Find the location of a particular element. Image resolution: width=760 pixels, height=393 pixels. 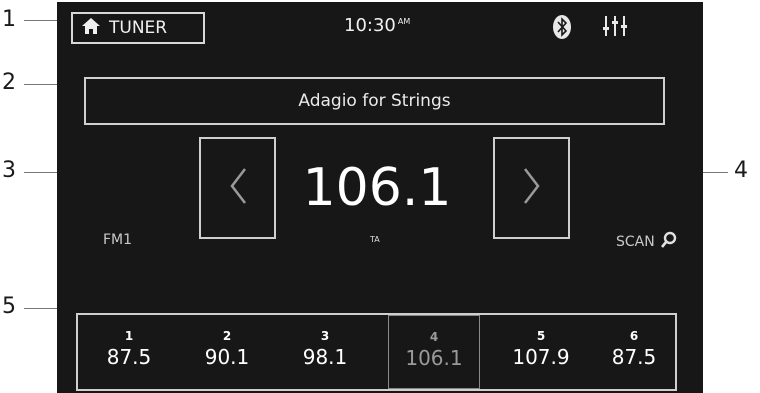

callout-5: 5 is located at coordinates (9, 306).